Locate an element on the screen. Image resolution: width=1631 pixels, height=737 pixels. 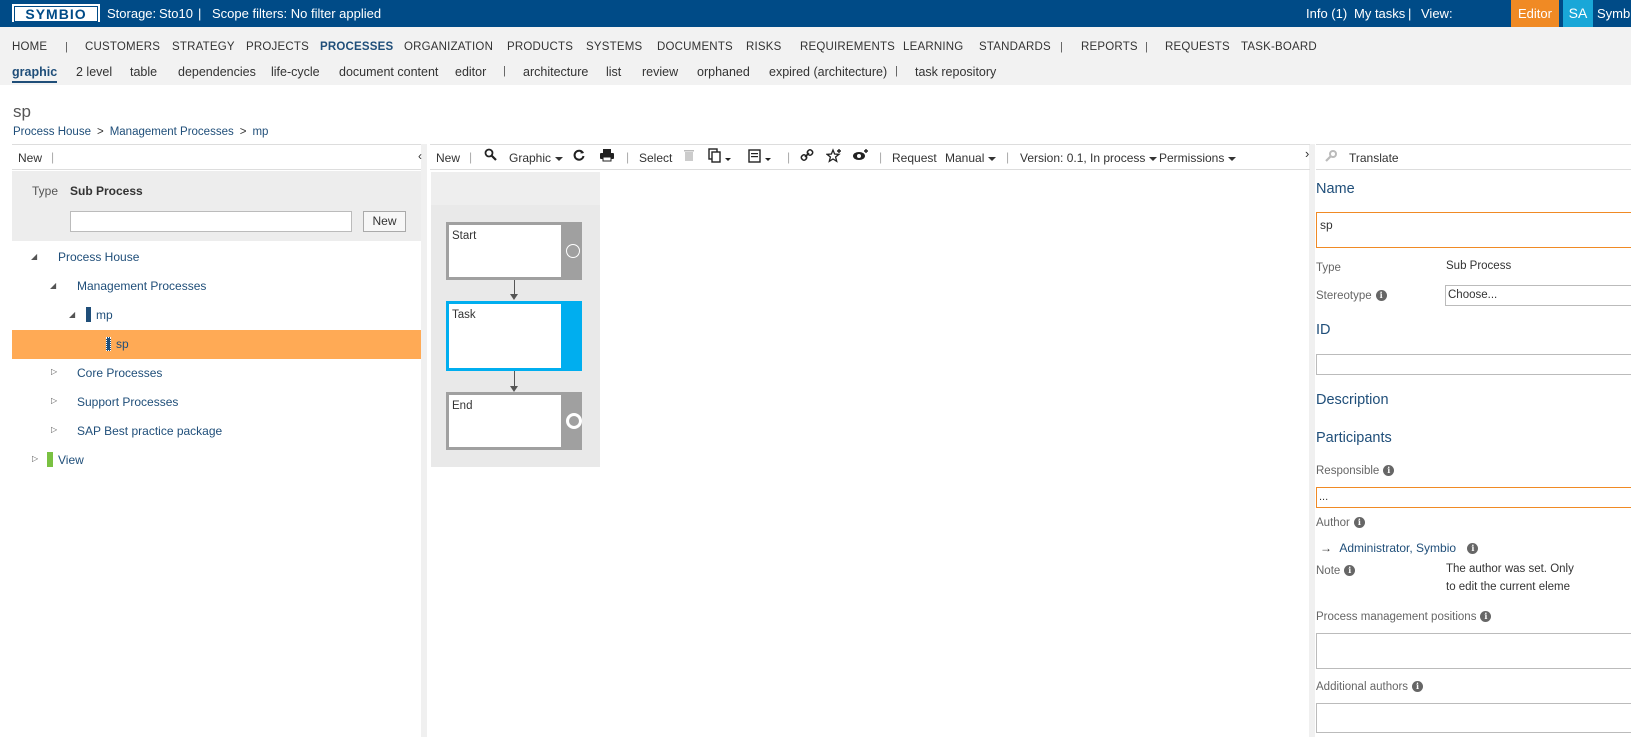
type-new-button: New is located at coordinates (384, 221).